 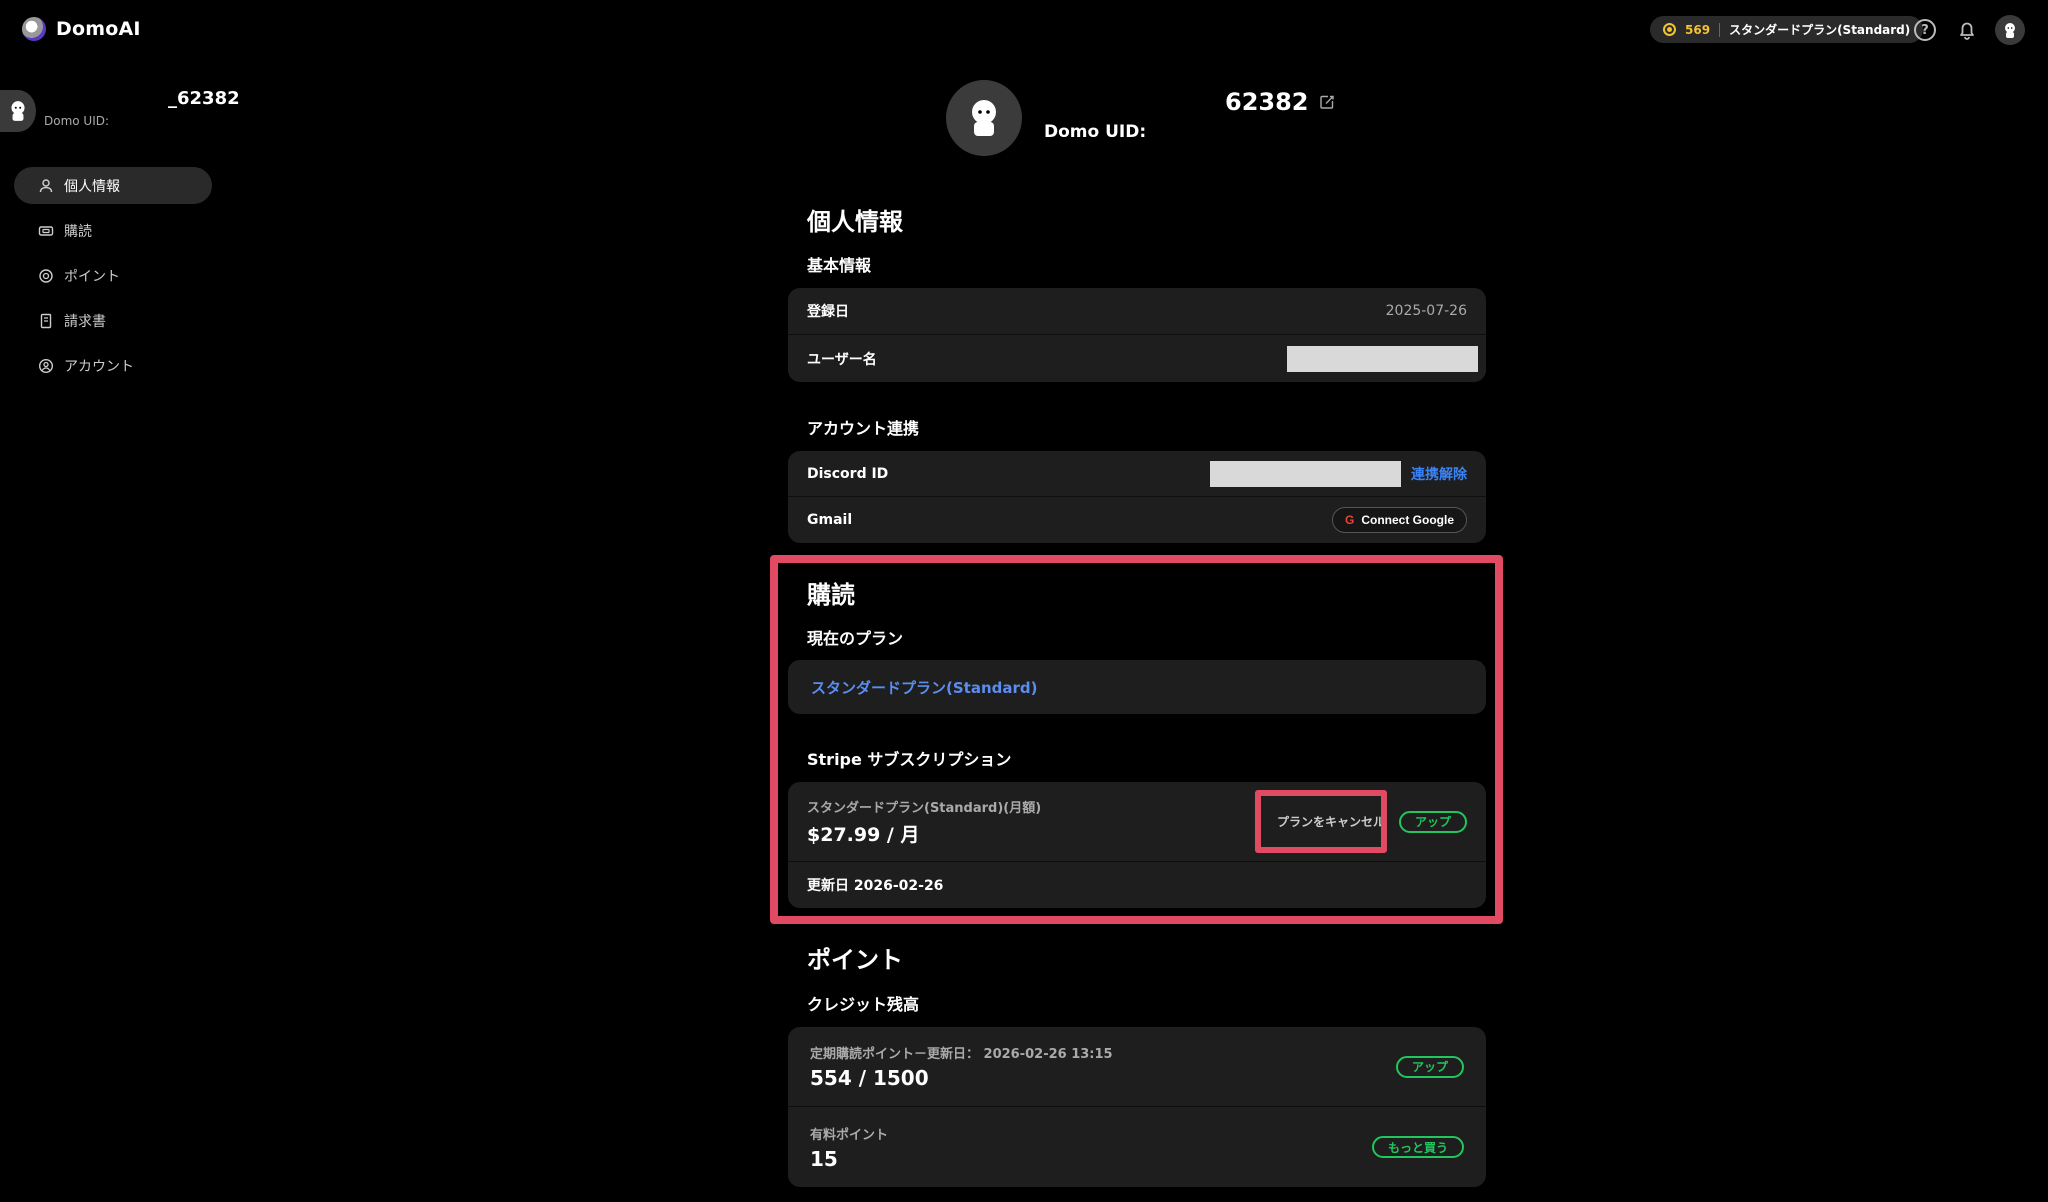 What do you see at coordinates (1137, 474) in the screenshot?
I see `discord-row: Discord ID 連携解除` at bounding box center [1137, 474].